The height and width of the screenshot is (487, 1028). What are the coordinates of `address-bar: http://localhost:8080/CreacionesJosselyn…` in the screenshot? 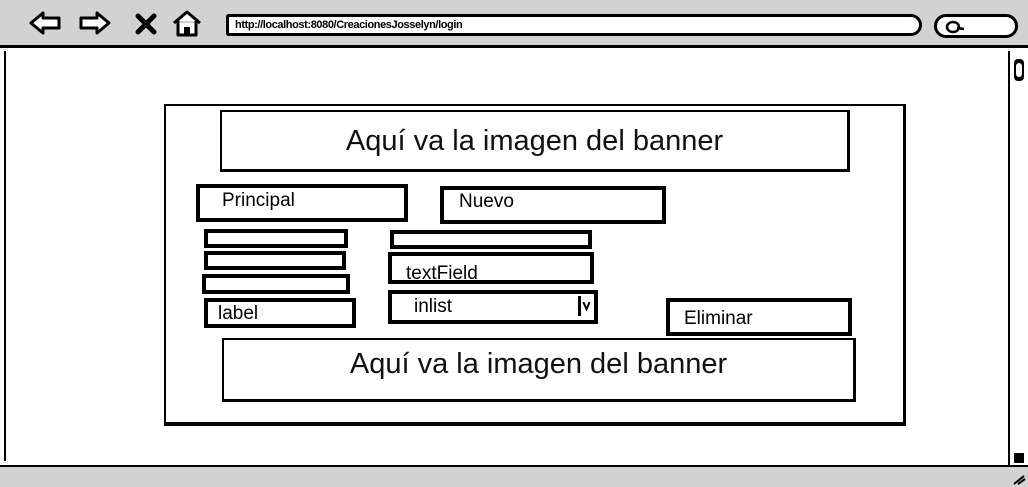 It's located at (574, 25).